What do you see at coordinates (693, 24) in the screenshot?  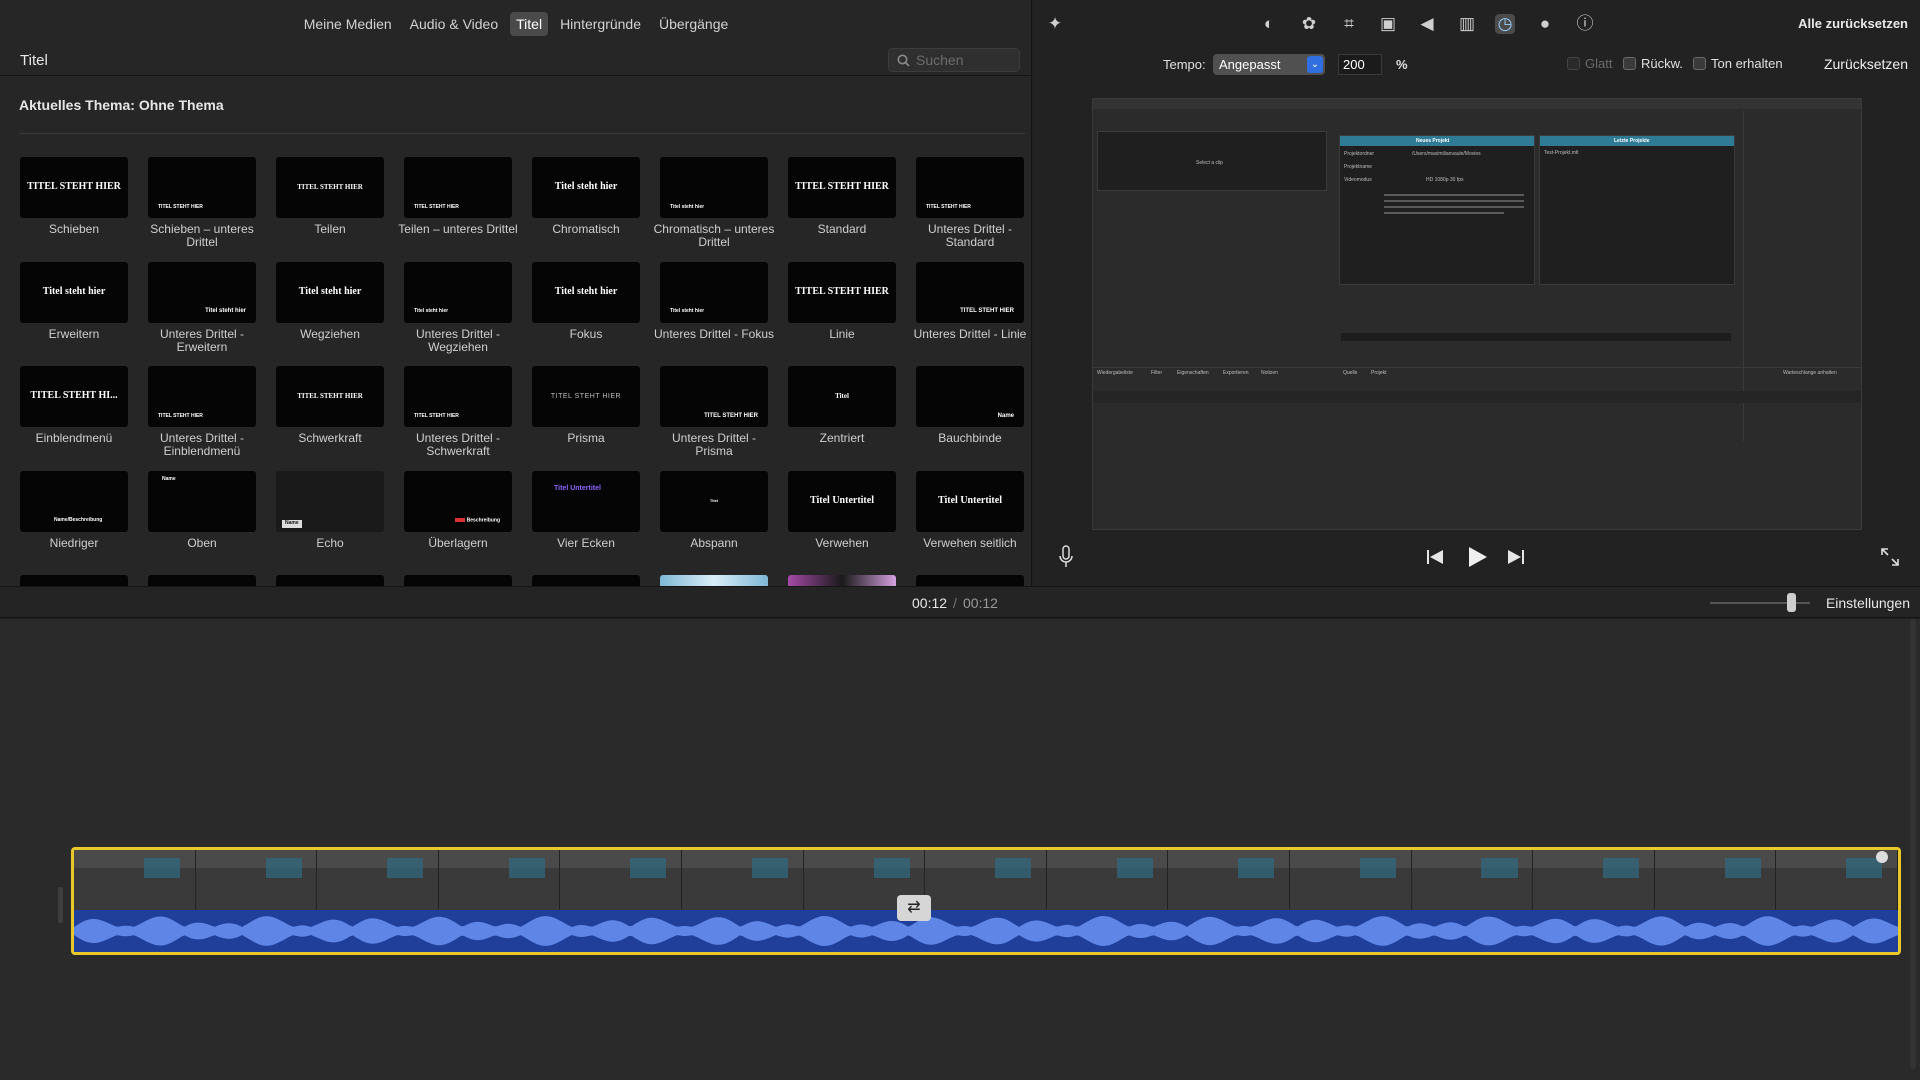 I see `tab-uebergaenge: Übergänge` at bounding box center [693, 24].